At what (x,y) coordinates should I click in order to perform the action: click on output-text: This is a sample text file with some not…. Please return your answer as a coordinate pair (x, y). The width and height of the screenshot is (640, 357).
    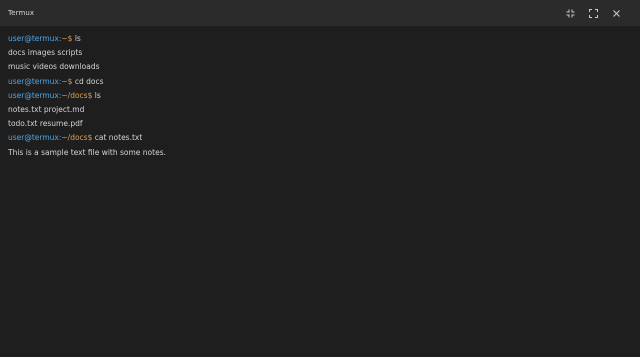
    Looking at the image, I should click on (87, 152).